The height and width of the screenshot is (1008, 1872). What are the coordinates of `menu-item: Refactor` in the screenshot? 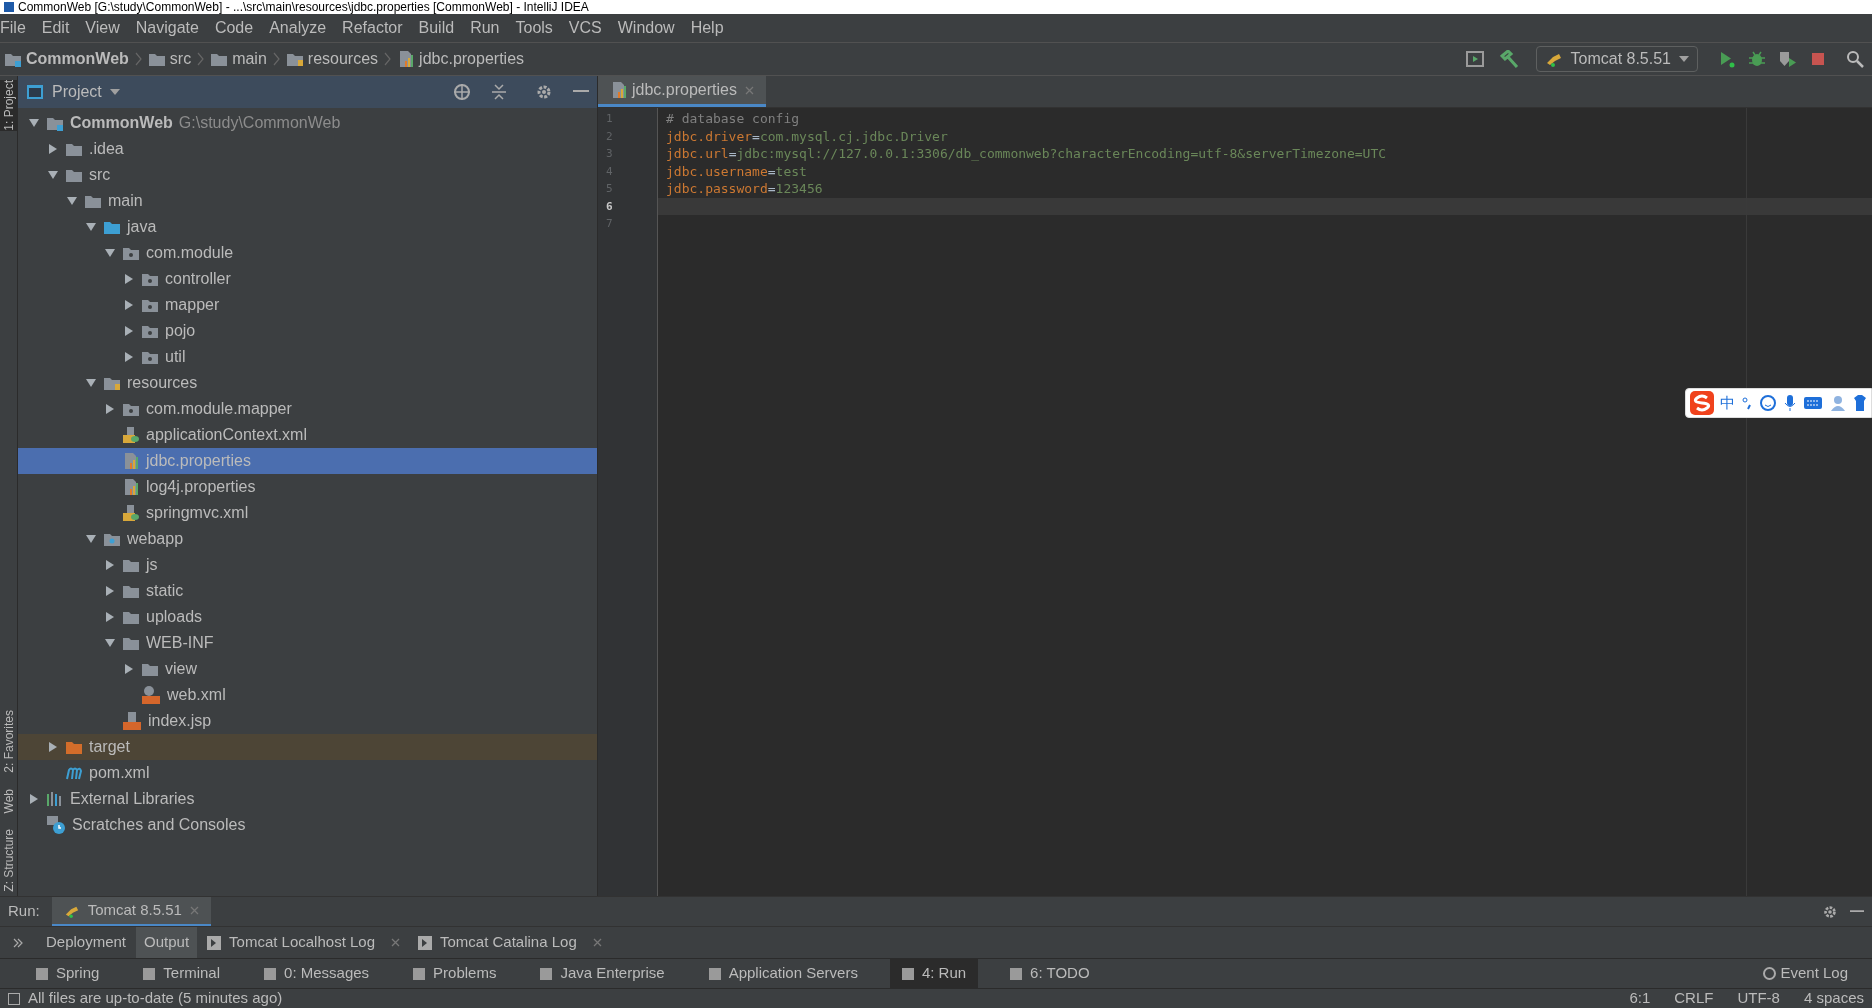 It's located at (372, 28).